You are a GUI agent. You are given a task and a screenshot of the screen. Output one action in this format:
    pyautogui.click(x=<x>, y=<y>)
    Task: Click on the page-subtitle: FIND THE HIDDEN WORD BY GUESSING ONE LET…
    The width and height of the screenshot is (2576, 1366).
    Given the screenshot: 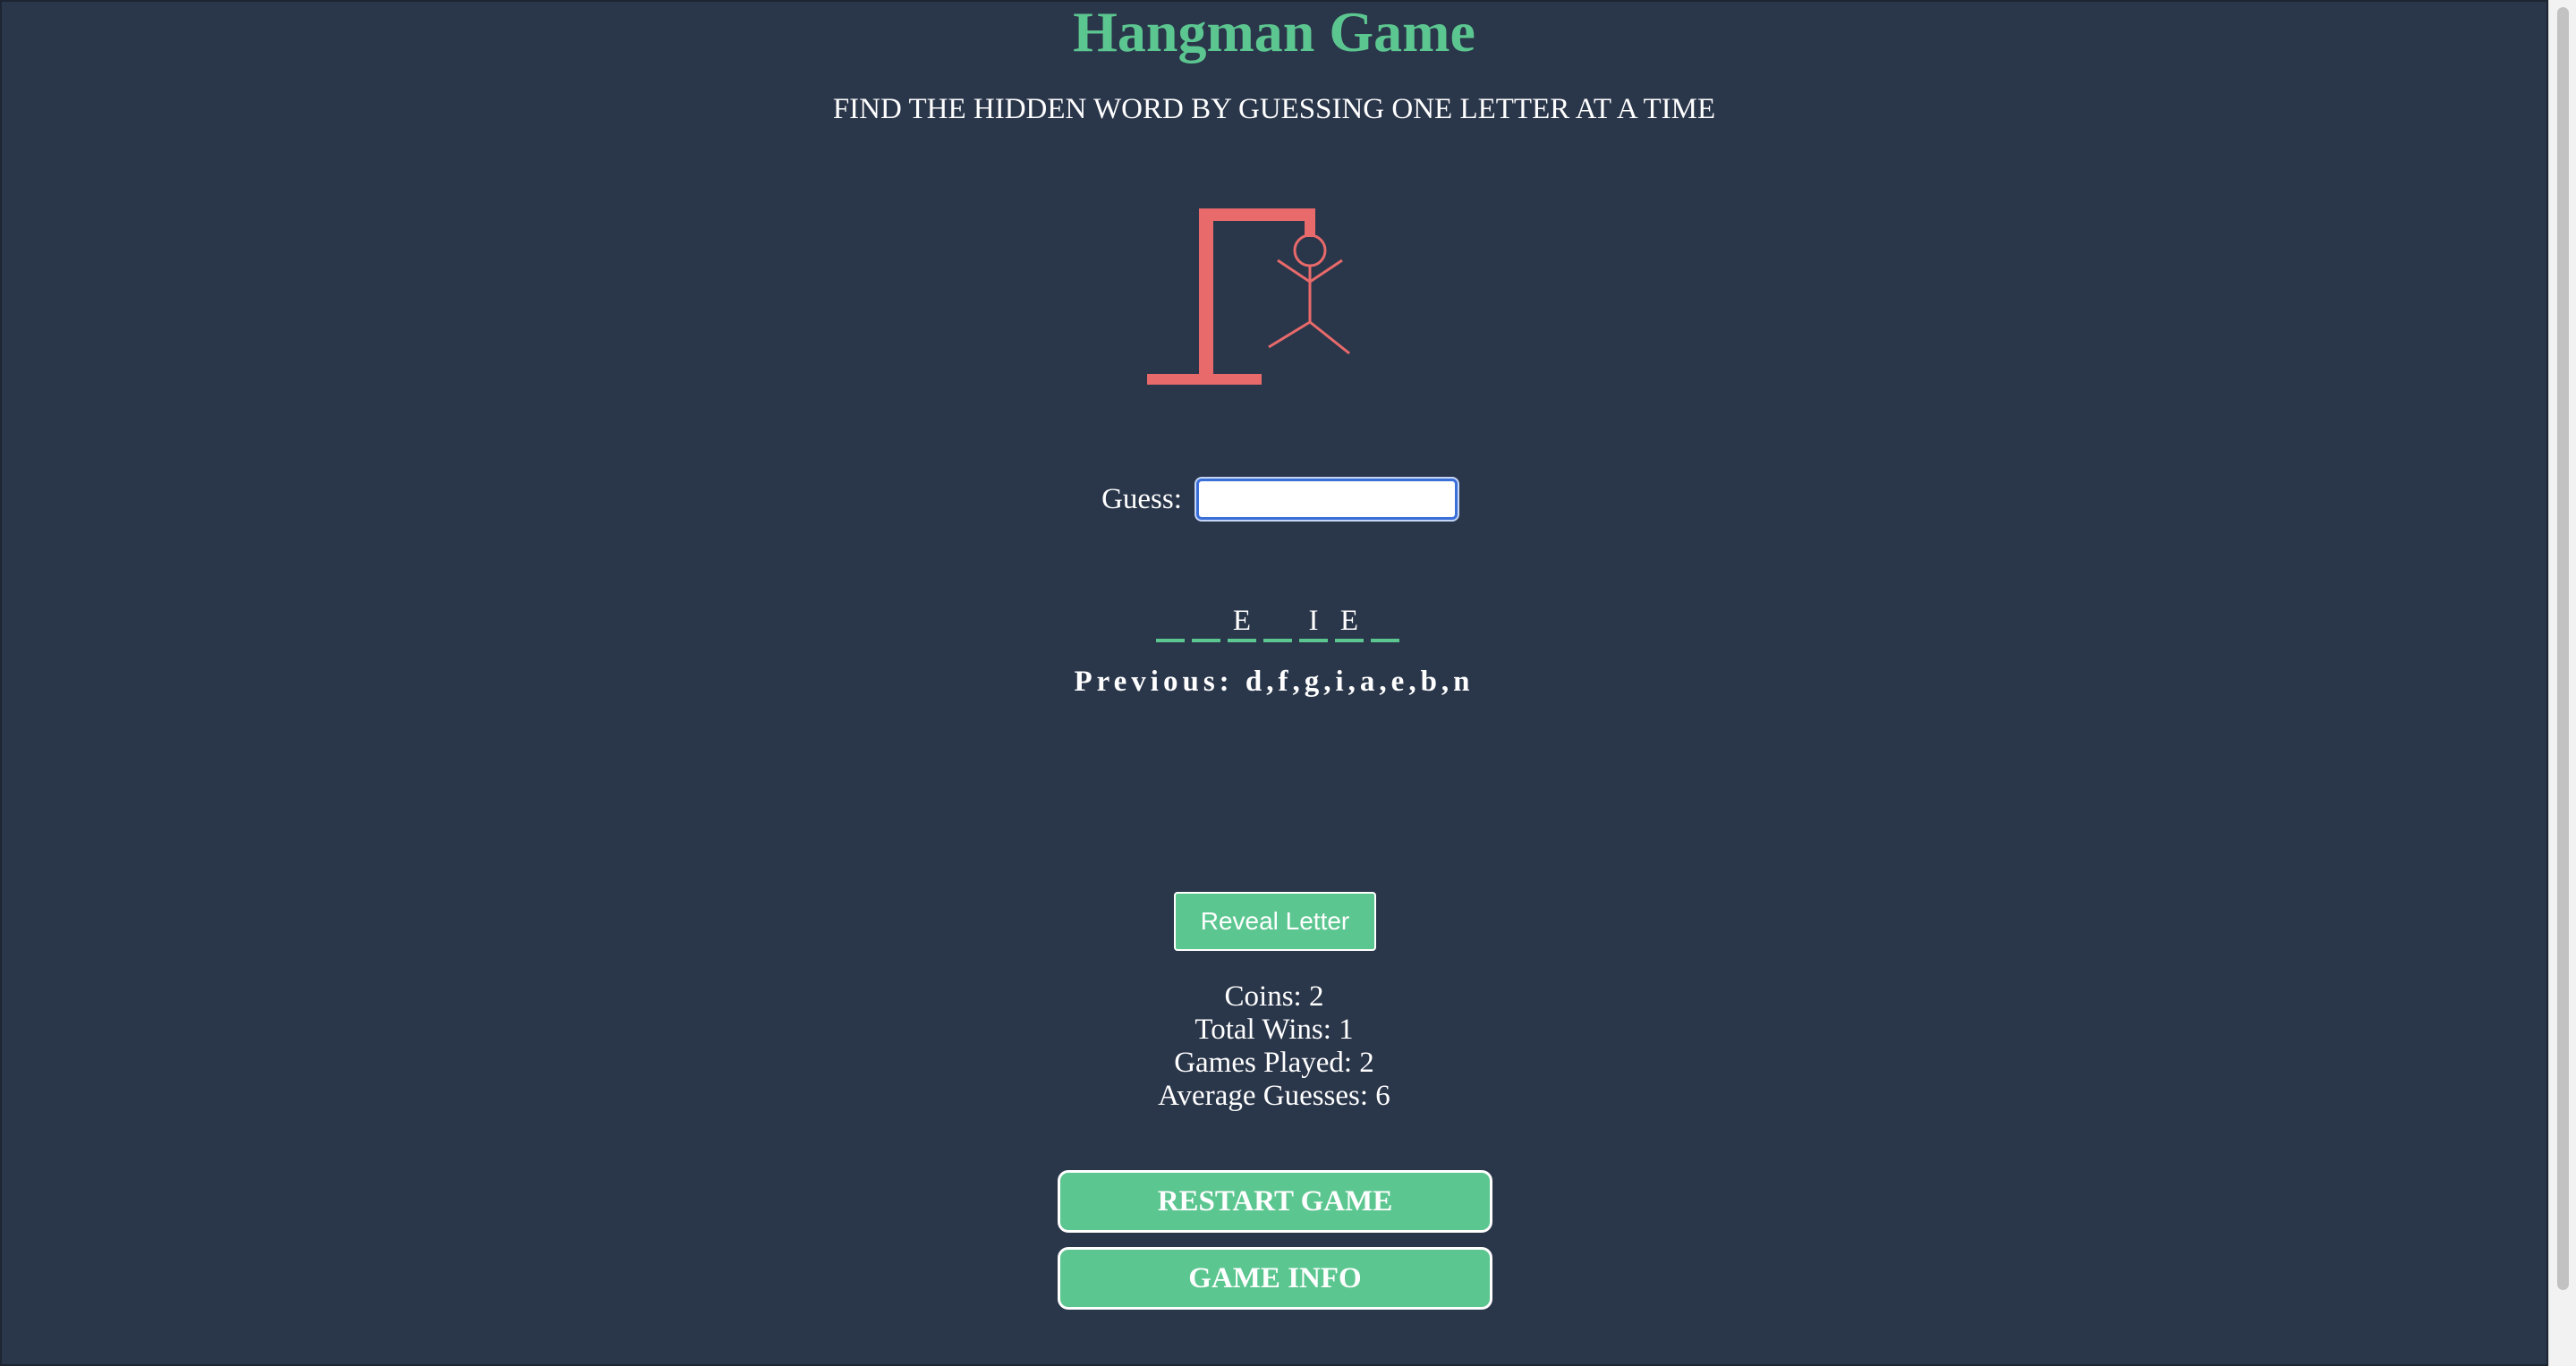 What is the action you would take?
    pyautogui.click(x=1274, y=109)
    